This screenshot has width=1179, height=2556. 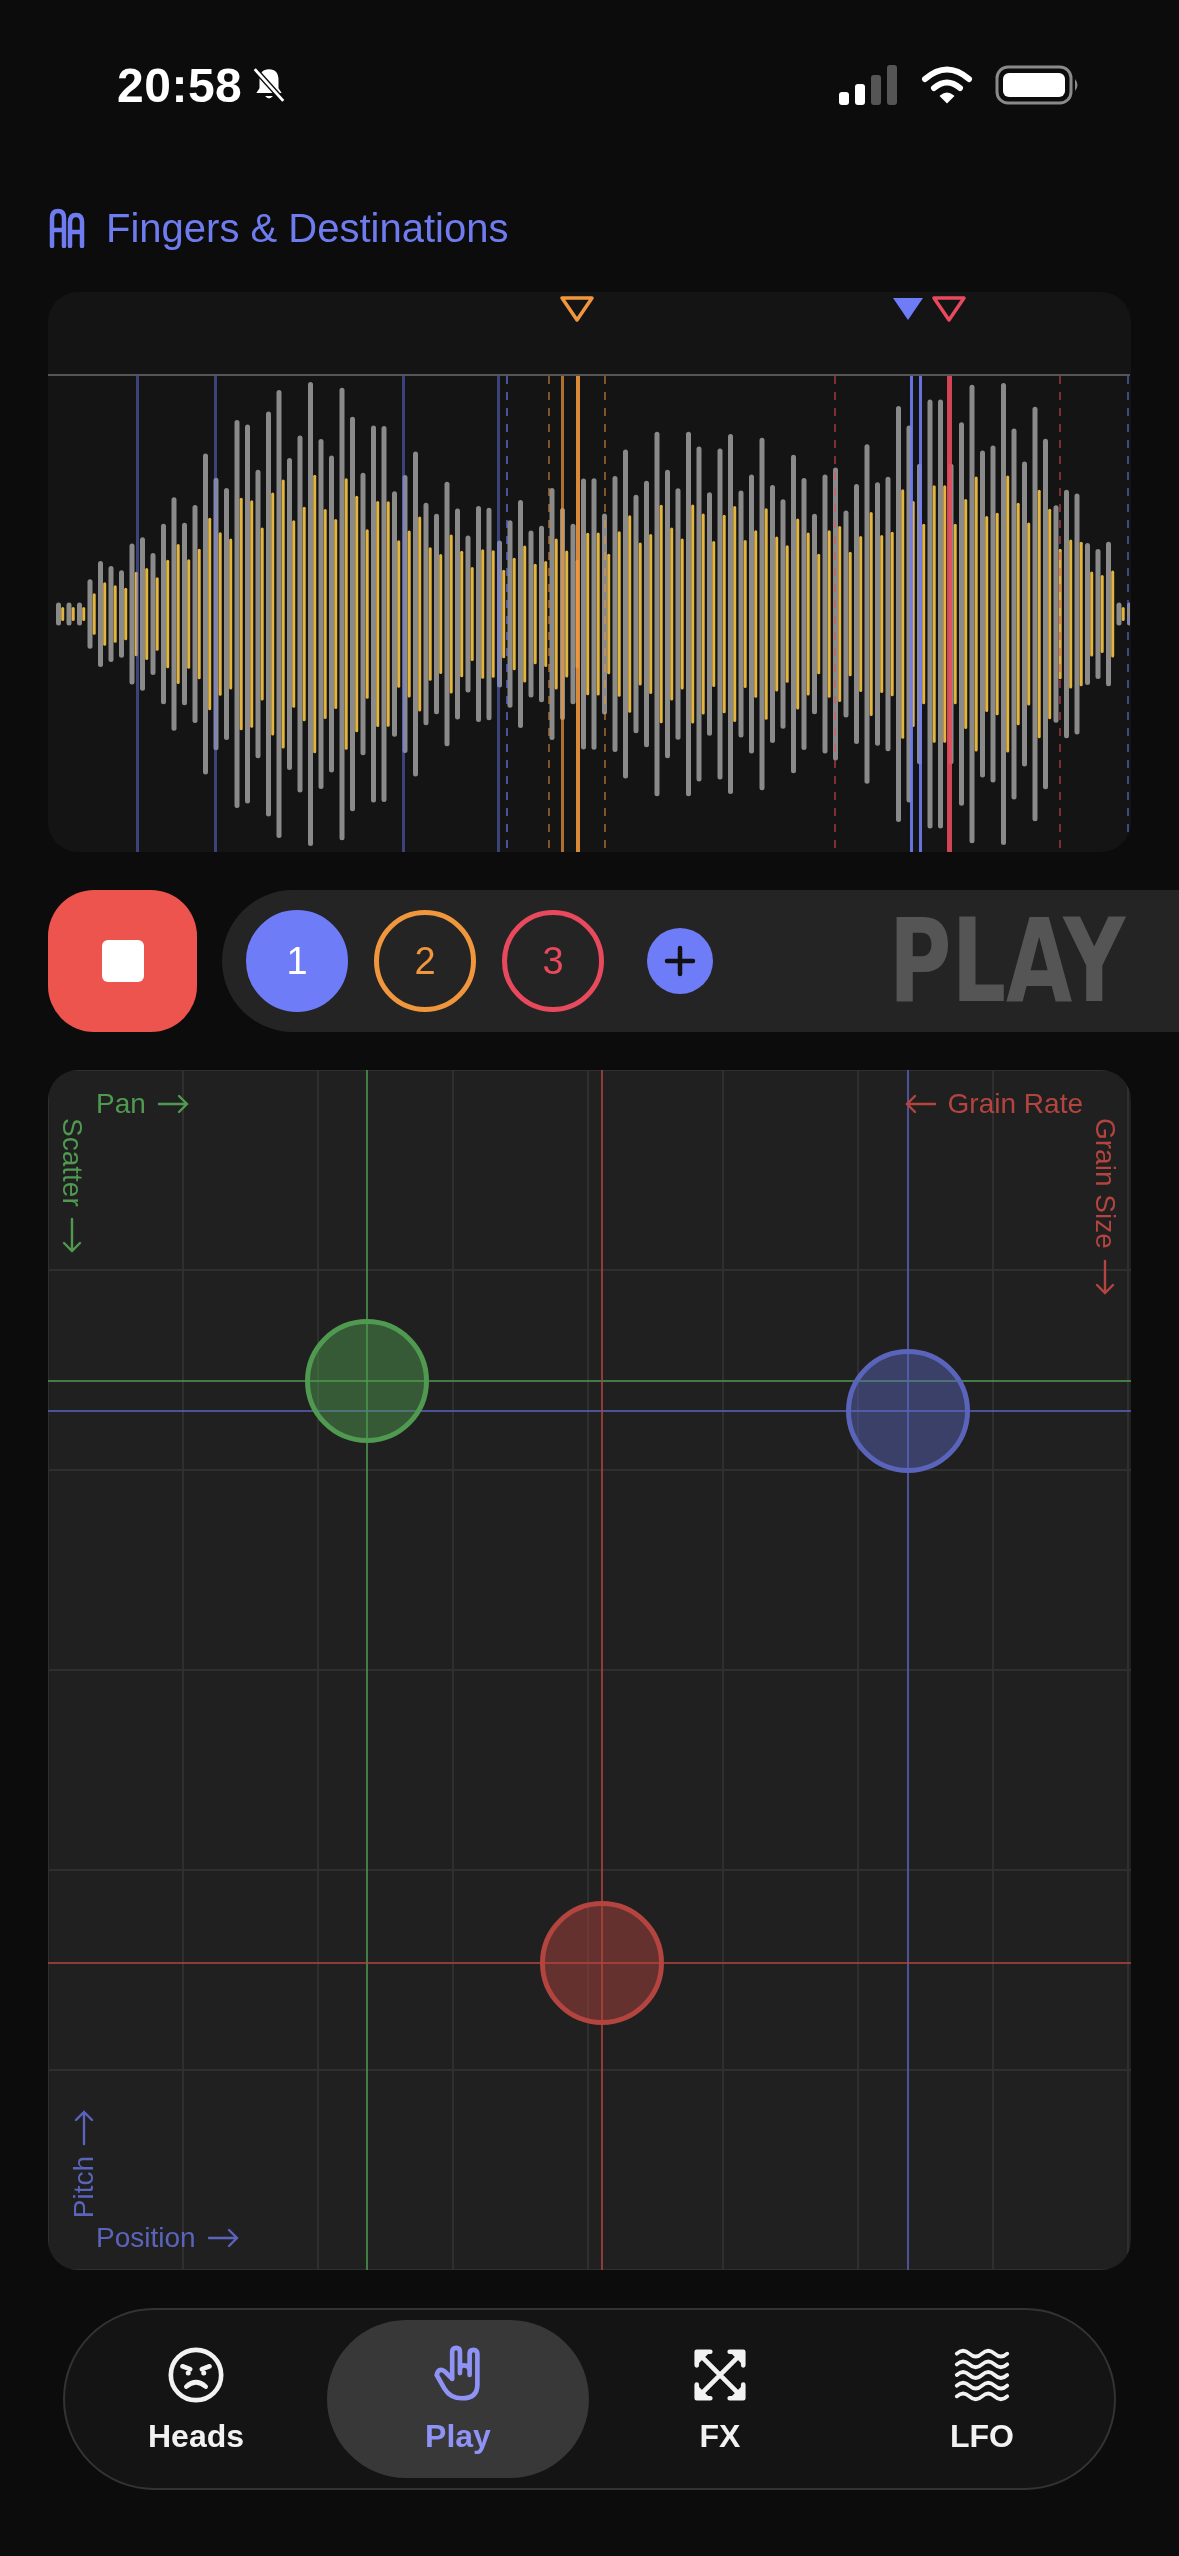 I want to click on status-time: 20:58, so click(x=180, y=85).